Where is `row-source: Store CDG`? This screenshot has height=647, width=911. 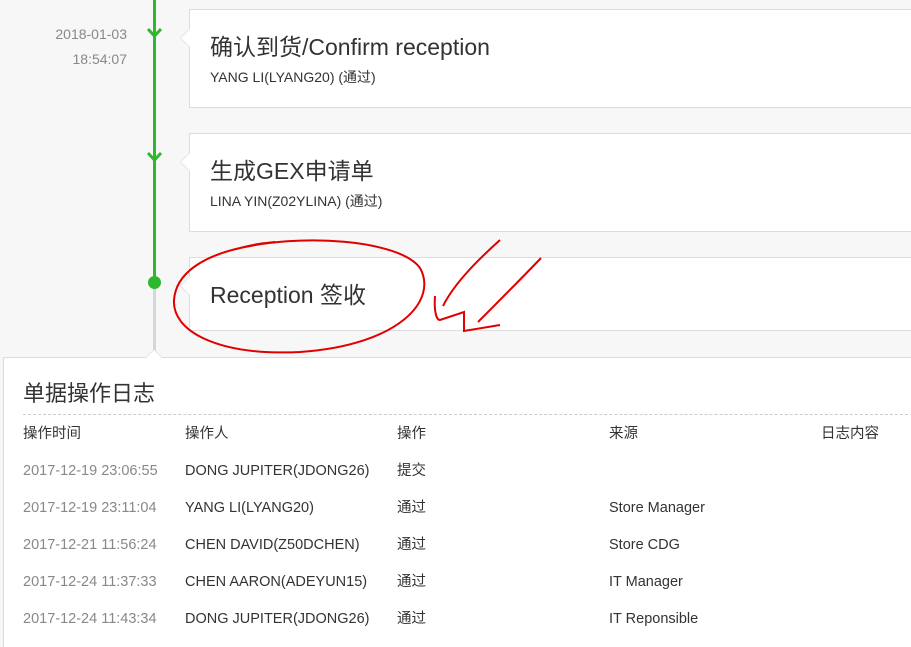 row-source: Store CDG is located at coordinates (644, 545).